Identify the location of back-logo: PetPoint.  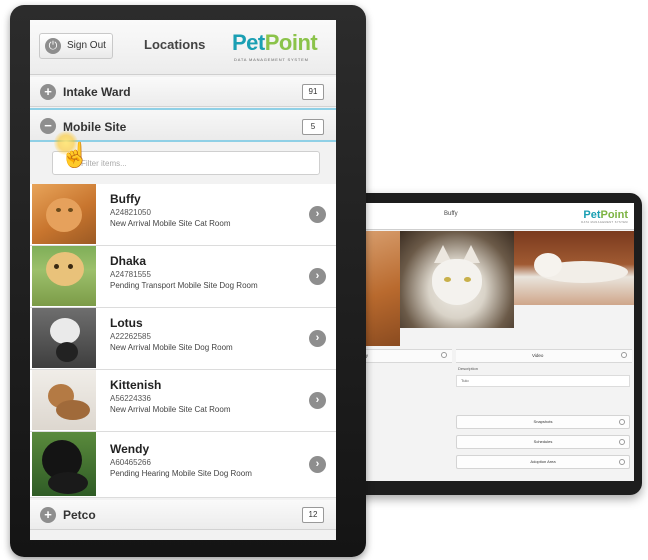
(605, 215).